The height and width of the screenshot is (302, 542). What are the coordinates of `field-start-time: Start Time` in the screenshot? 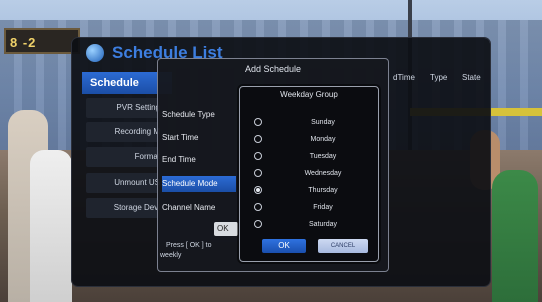 It's located at (199, 138).